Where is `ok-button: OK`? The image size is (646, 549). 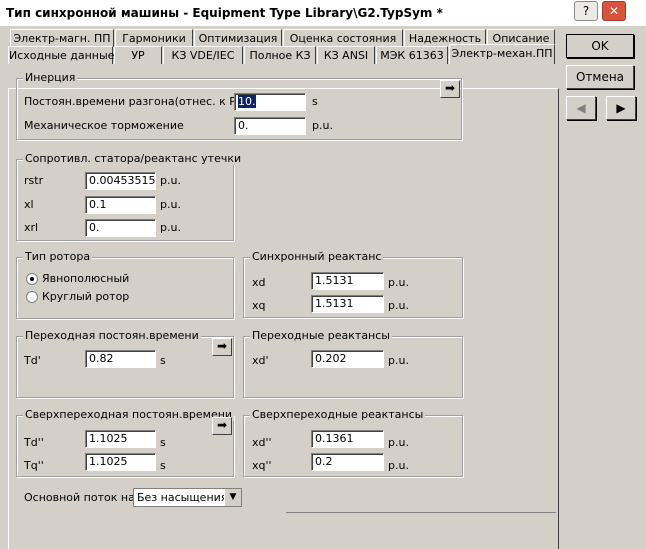 ok-button: OK is located at coordinates (600, 46).